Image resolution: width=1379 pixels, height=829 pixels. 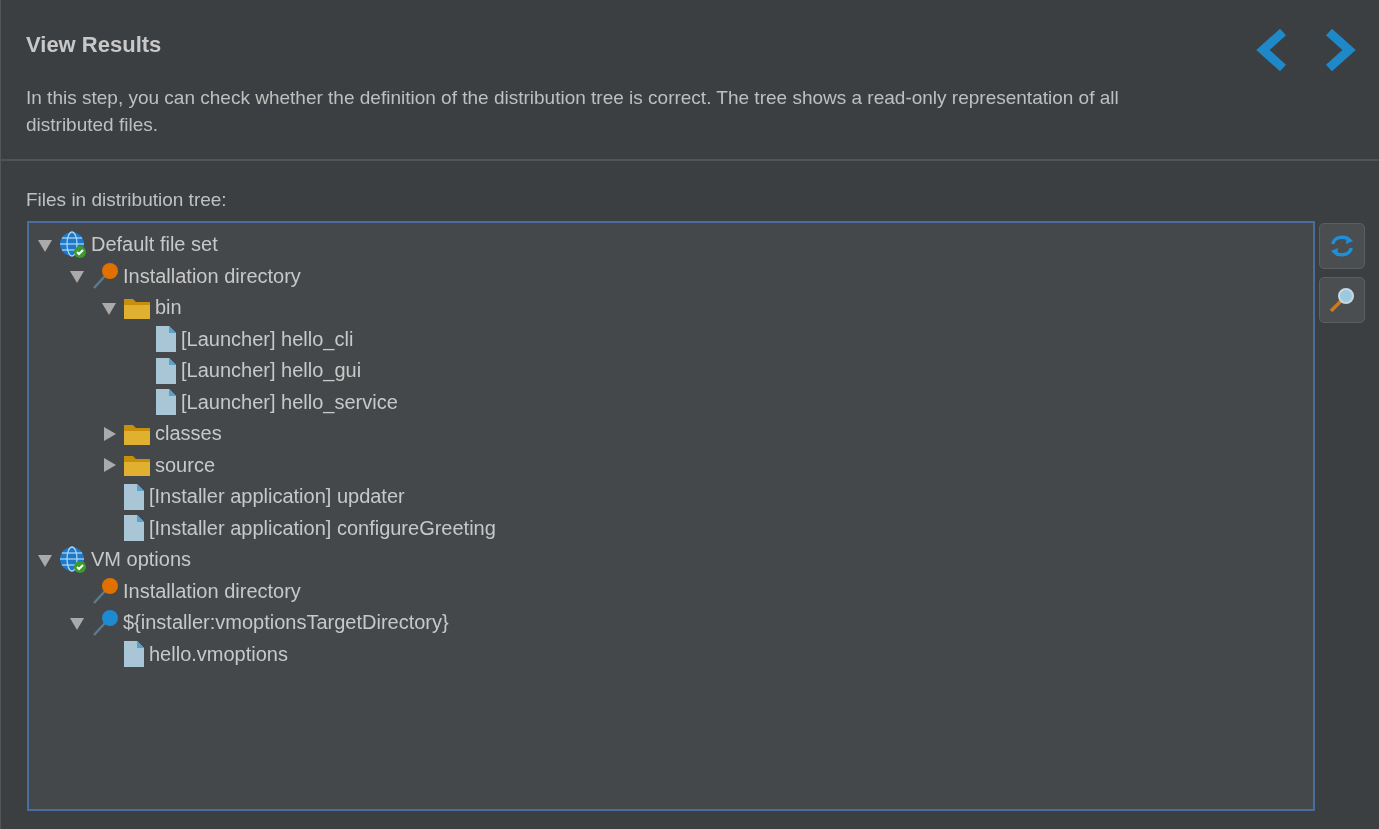 I want to click on tree-item-label: ${installer:vmoptionsTargetDirectory}, so click(x=286, y=623).